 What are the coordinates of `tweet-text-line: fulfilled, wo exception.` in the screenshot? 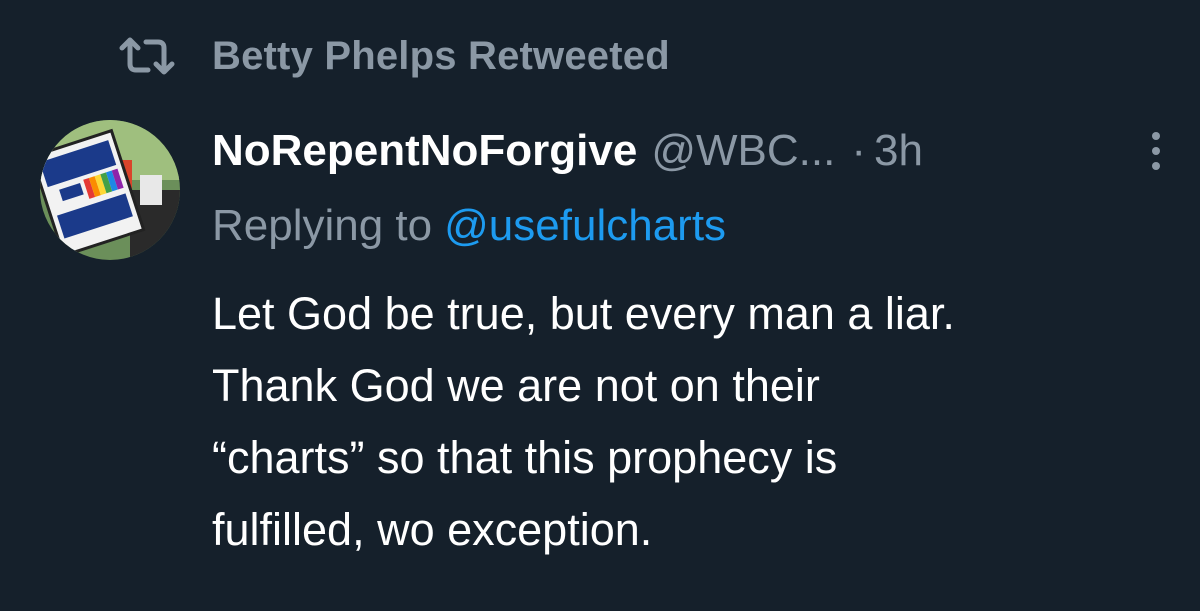 It's located at (432, 529).